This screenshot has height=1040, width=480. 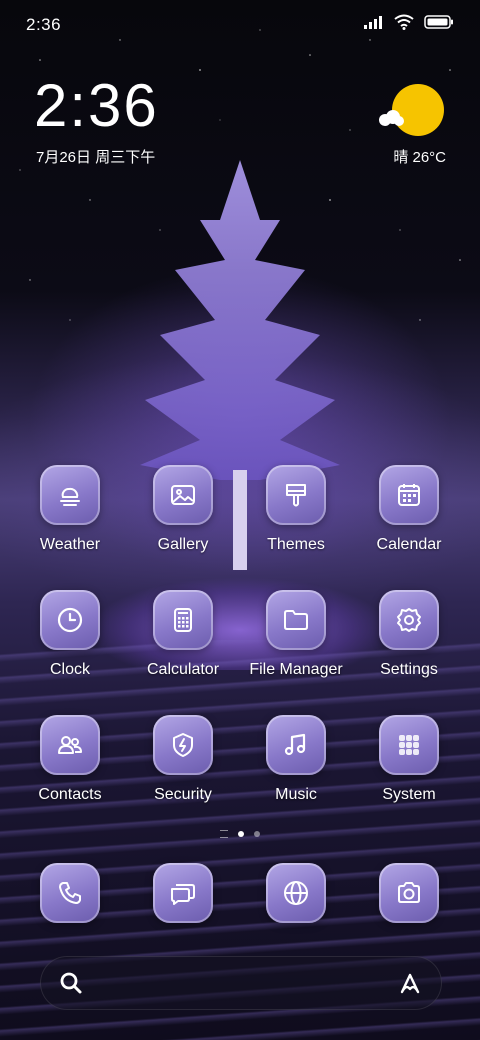 I want to click on clock-widget-time: 2:36, so click(x=96, y=106).